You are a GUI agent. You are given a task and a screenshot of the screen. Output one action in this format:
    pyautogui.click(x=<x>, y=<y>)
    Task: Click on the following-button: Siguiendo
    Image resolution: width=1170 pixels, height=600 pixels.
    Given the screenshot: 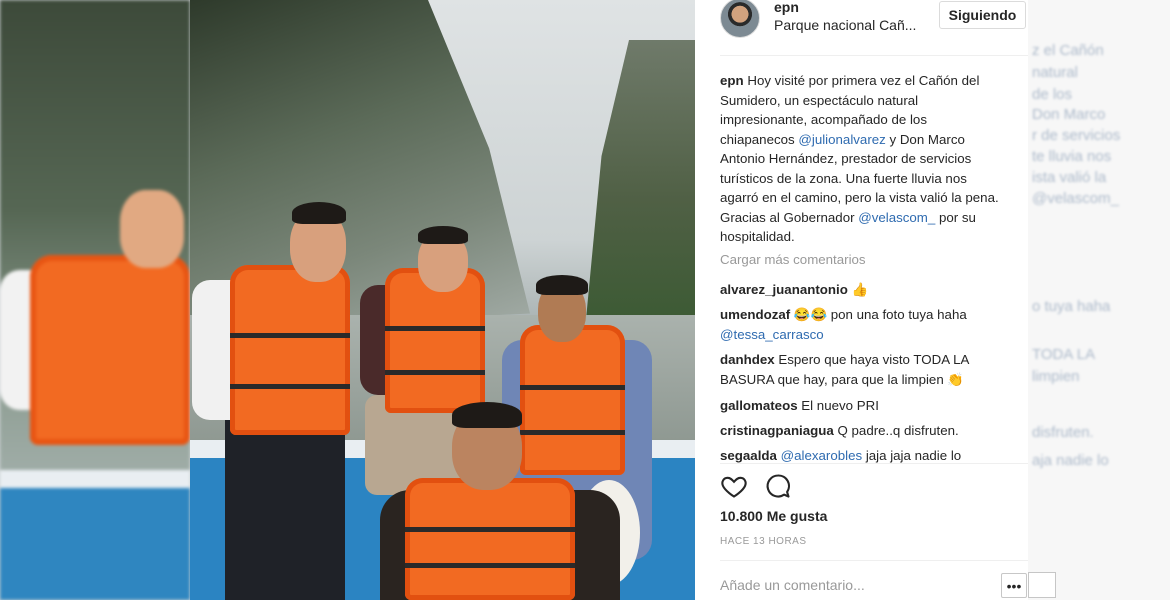 What is the action you would take?
    pyautogui.click(x=982, y=15)
    